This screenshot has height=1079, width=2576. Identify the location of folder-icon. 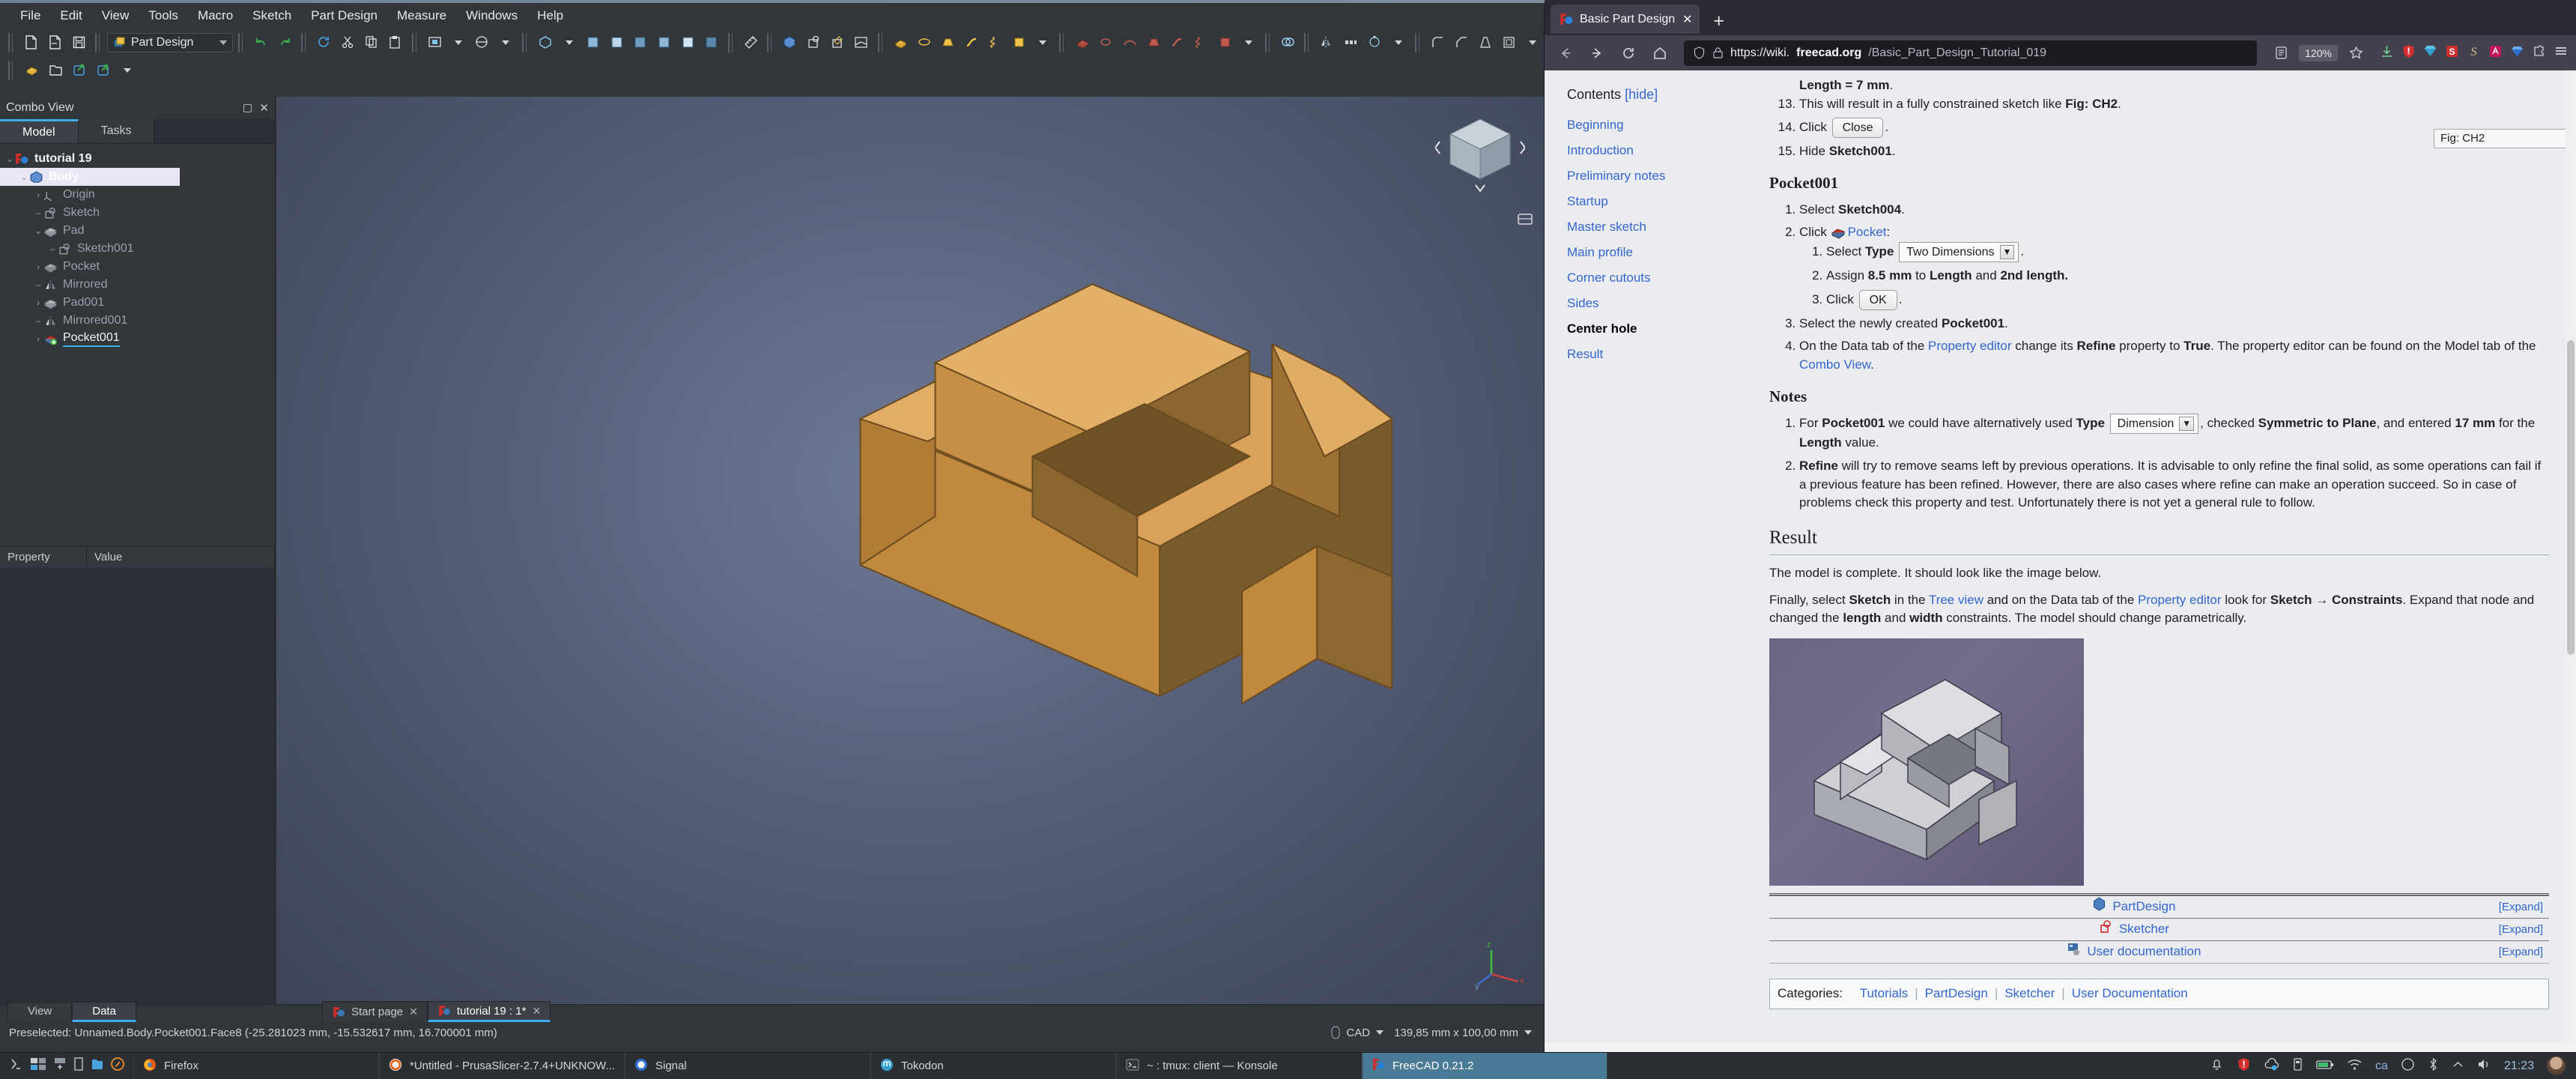
(97, 1066).